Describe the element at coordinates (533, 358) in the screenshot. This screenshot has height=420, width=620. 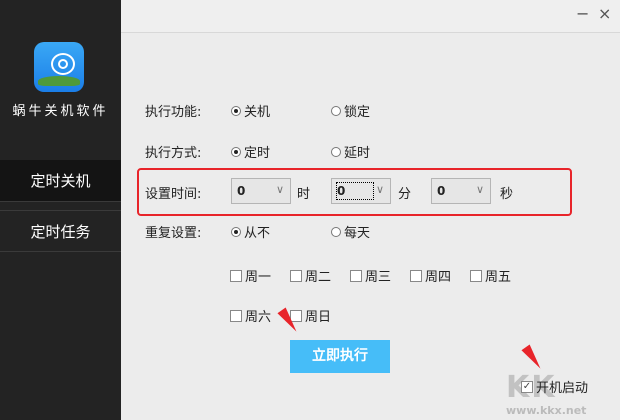
I see `red-arrow-icon` at that location.